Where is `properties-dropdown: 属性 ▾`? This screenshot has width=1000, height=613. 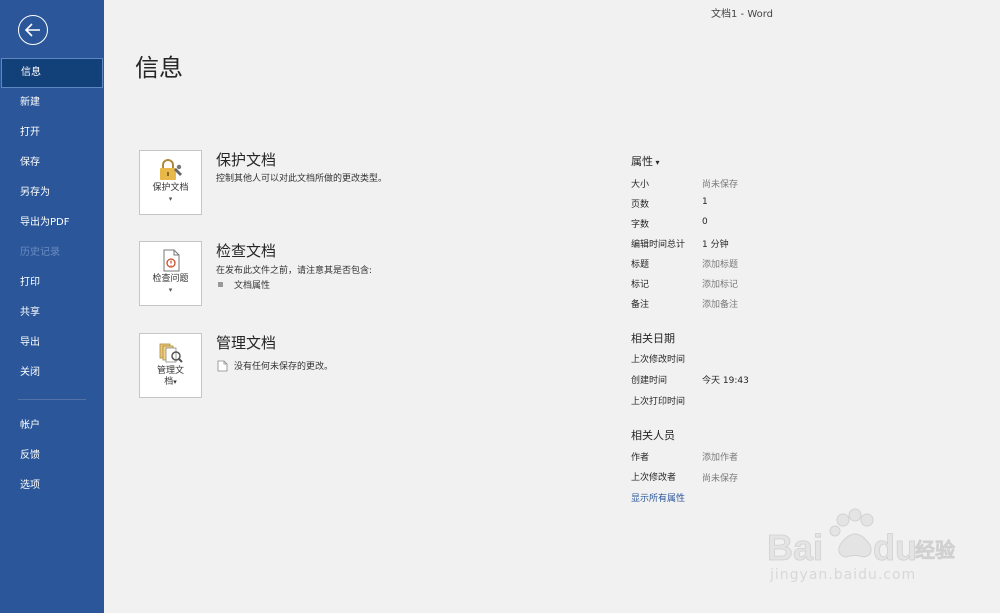
properties-dropdown: 属性 ▾ is located at coordinates (645, 161).